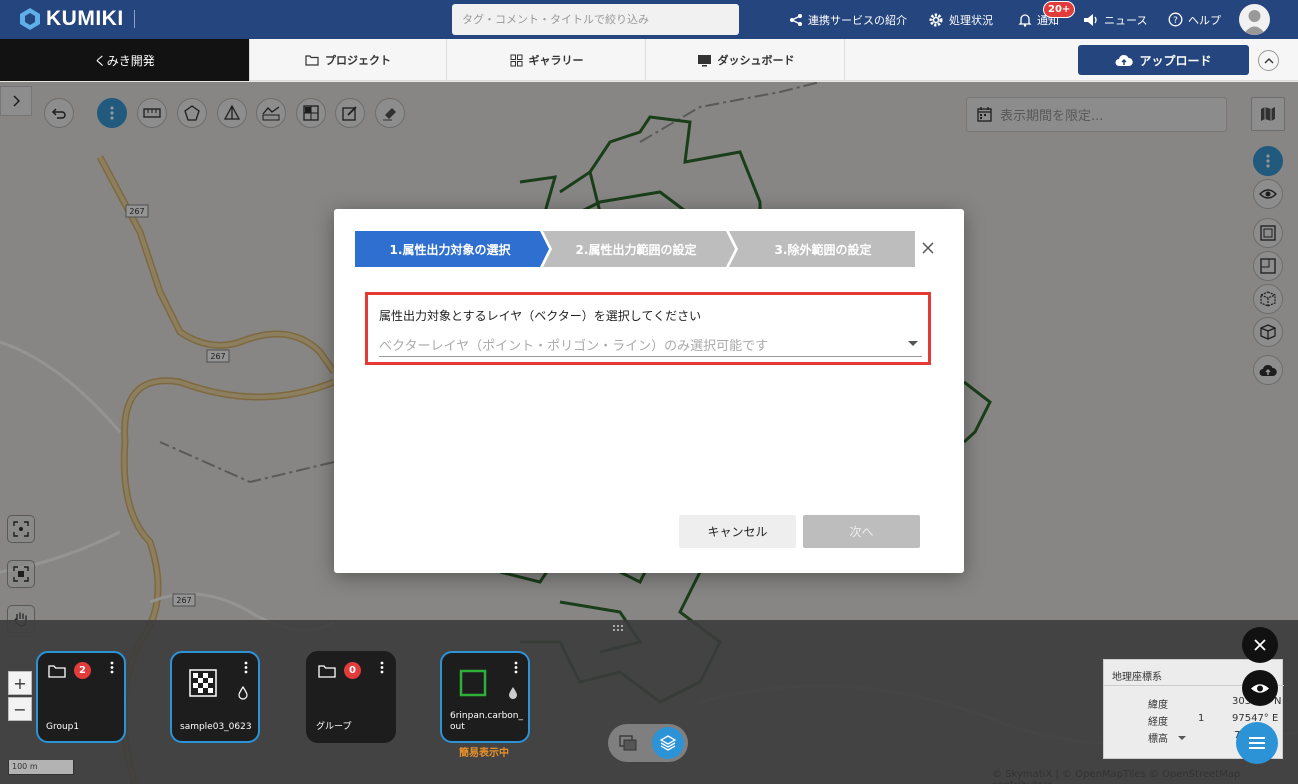 The image size is (1298, 784). I want to click on layer-label: Group1, so click(63, 727).